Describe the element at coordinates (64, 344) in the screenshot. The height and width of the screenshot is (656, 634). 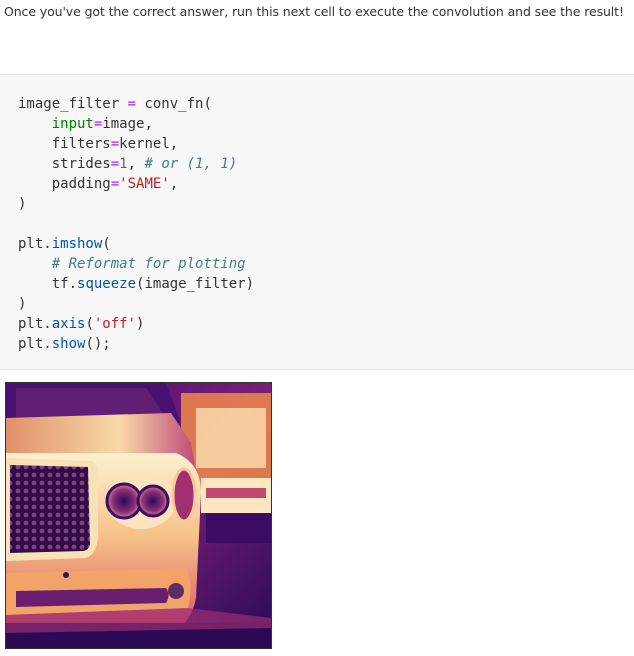
I see `code-line: plt.show();` at that location.